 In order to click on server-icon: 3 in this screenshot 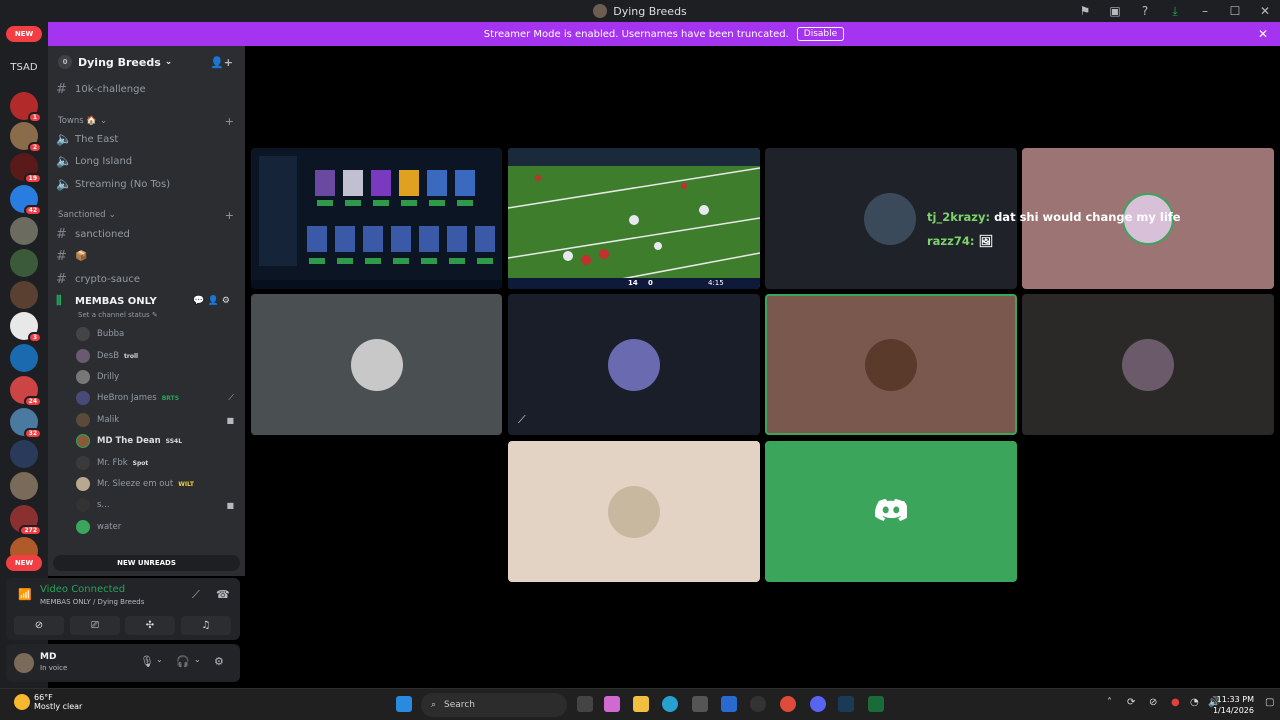, I will do `click(26, 327)`.